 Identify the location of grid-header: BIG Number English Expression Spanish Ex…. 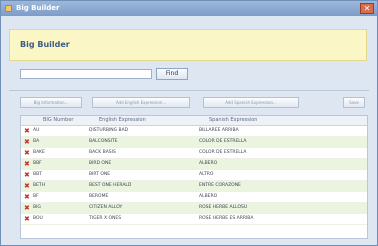
(194, 121).